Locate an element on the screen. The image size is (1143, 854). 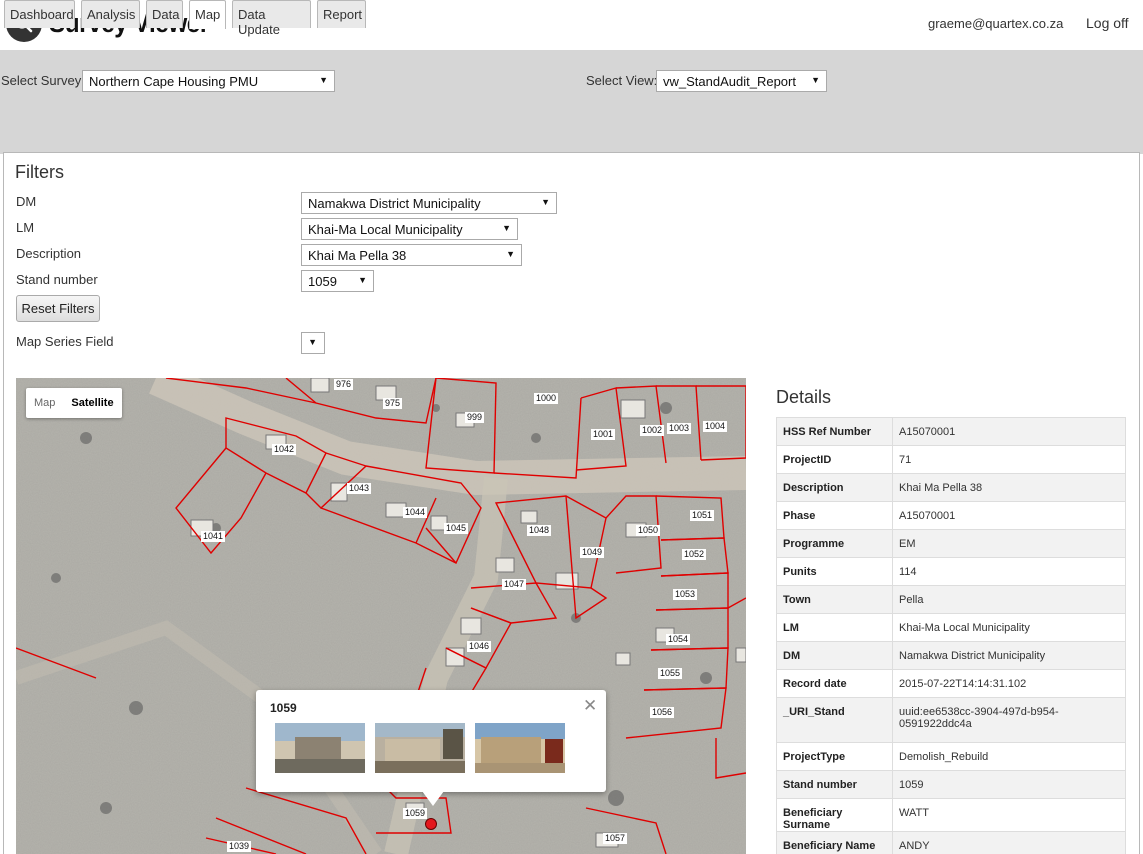
details-row: HSS Ref Number A15070001 is located at coordinates (951, 431).